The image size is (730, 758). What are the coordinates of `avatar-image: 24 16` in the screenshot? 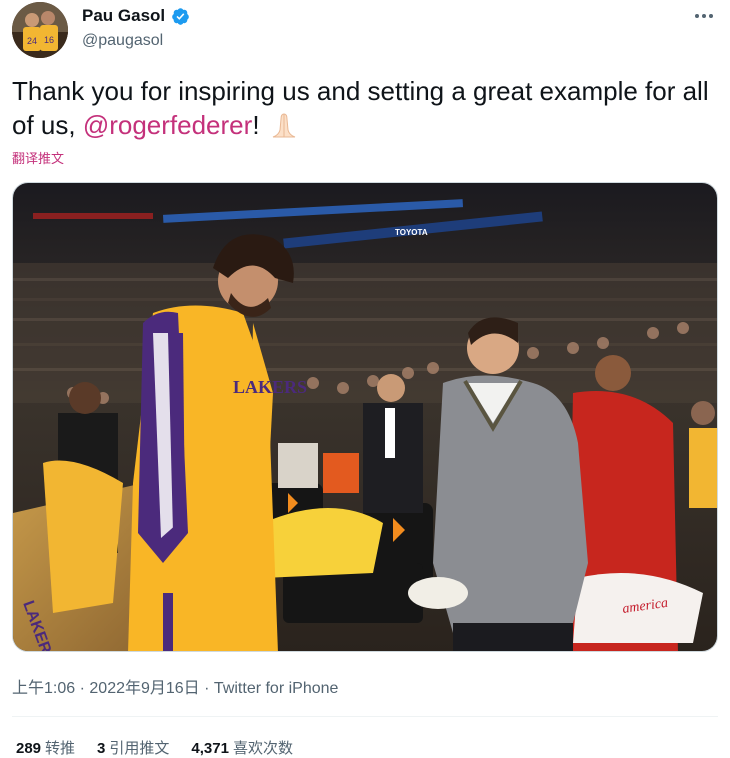 It's located at (40, 30).